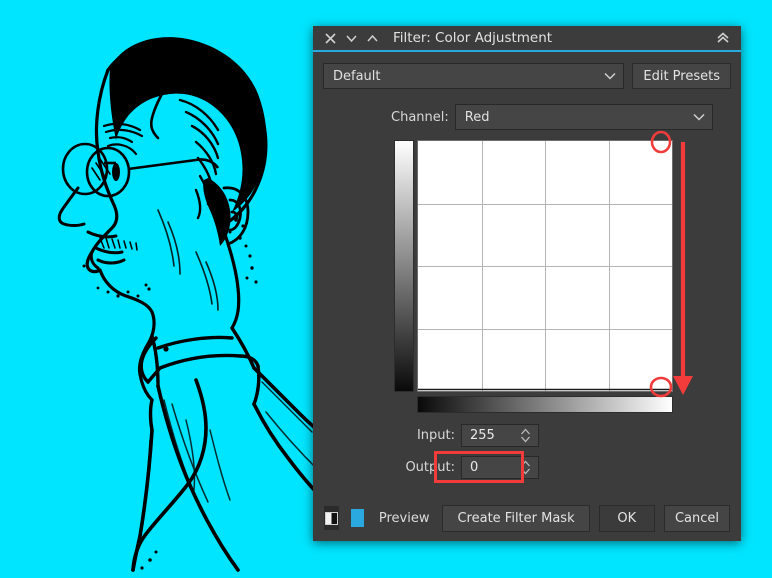 The image size is (772, 578). I want to click on input-label: Input:, so click(435, 435).